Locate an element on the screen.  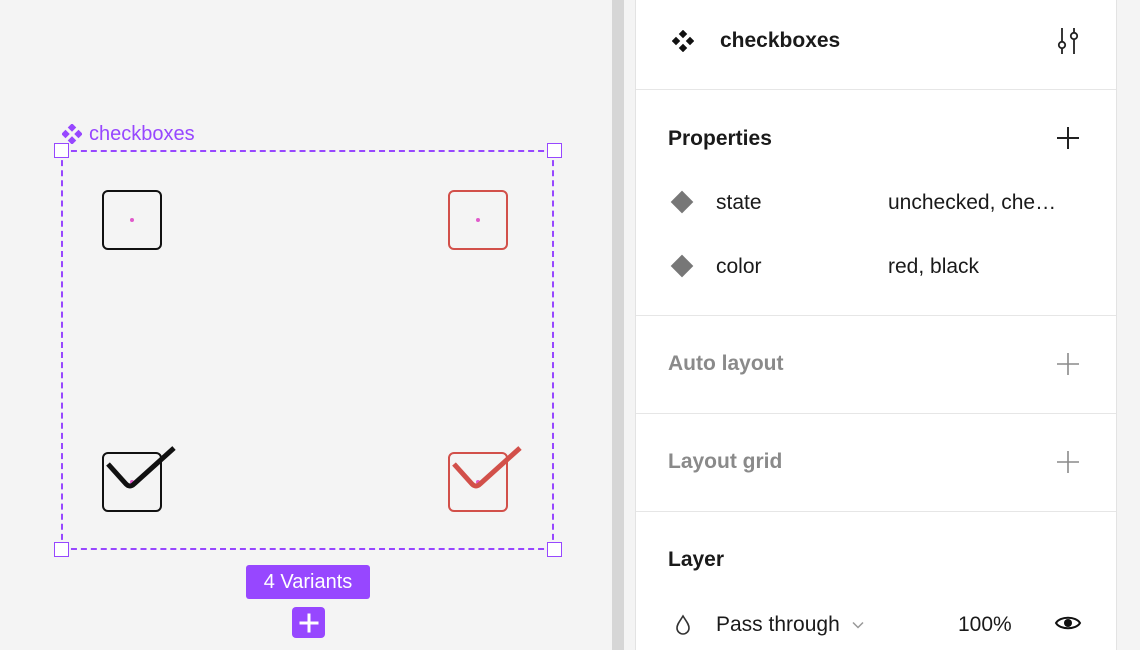
layout-grid-section: Layout grid is located at coordinates (876, 463).